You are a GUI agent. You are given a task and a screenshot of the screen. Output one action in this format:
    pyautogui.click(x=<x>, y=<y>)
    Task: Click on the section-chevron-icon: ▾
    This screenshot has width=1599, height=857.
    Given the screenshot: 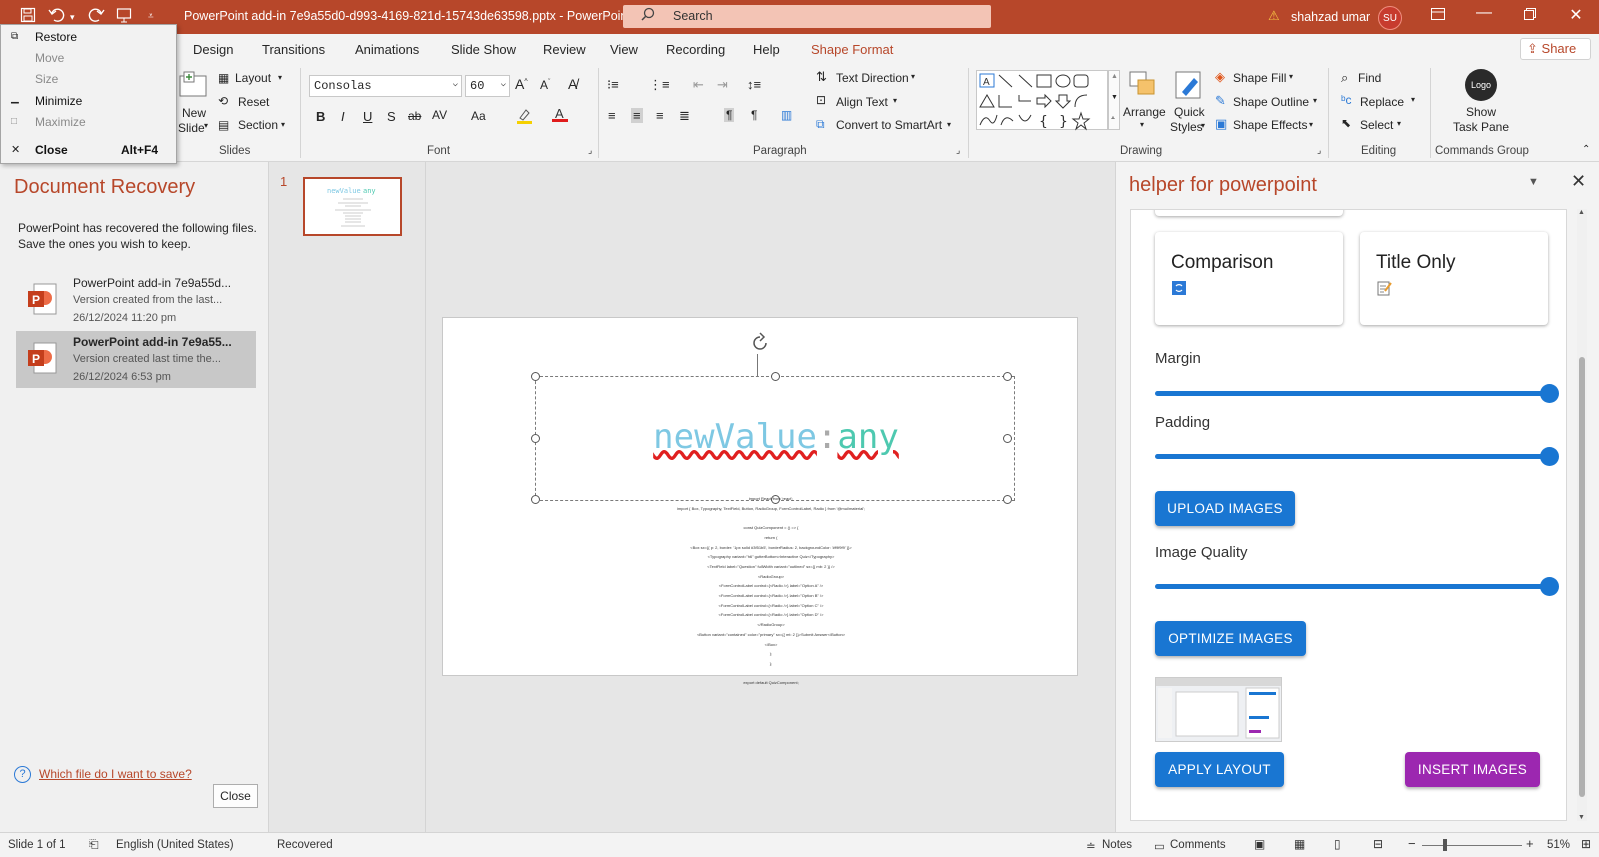 What is the action you would take?
    pyautogui.click(x=283, y=124)
    